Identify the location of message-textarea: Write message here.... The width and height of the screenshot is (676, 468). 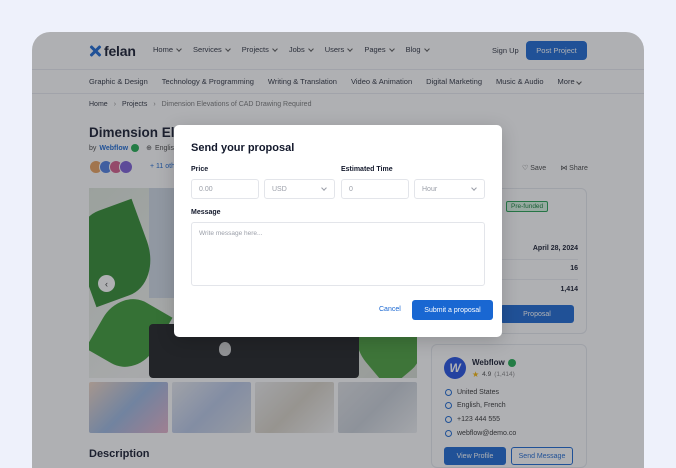
(338, 254).